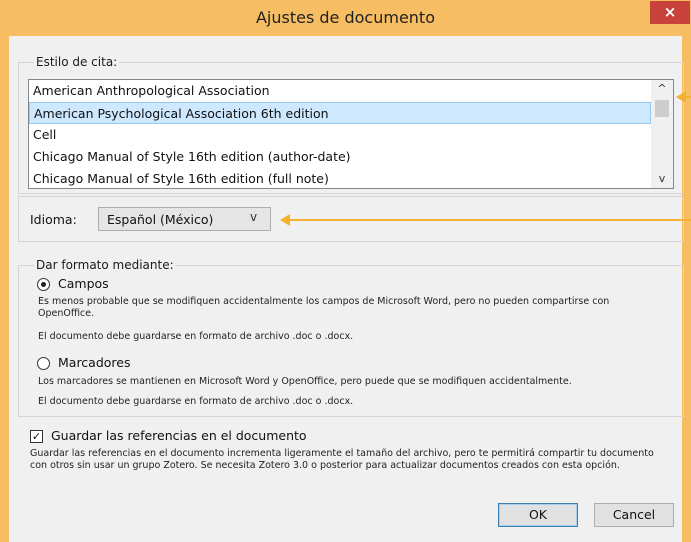 This screenshot has width=691, height=542. Describe the element at coordinates (53, 219) in the screenshot. I see `language-label: Idioma:` at that location.